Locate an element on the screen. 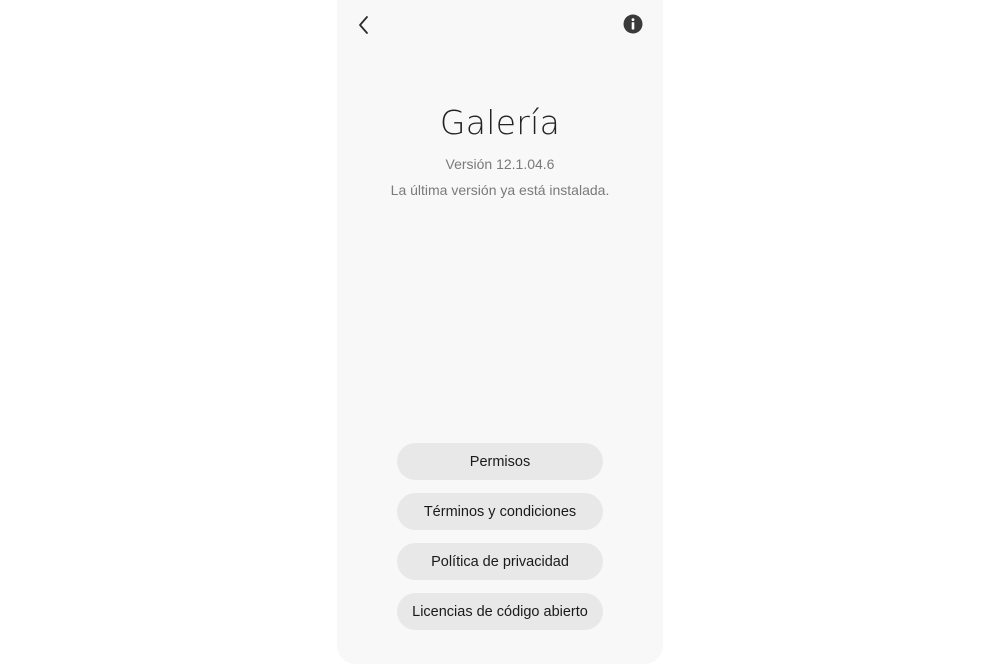 The width and height of the screenshot is (1000, 664). update-status: La última versión ya está instalada. is located at coordinates (500, 190).